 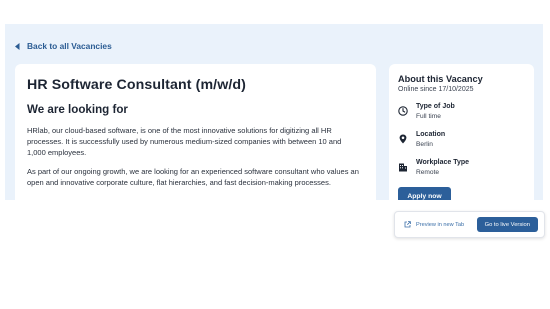 What do you see at coordinates (407, 224) in the screenshot?
I see `external-link-icon` at bounding box center [407, 224].